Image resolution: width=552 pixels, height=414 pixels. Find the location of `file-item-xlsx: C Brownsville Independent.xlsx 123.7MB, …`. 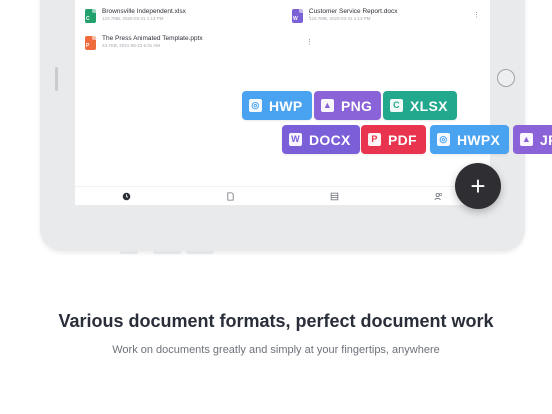

file-item-xlsx: C Brownsville Independent.xlsx 123.7MB, … is located at coordinates (135, 15).